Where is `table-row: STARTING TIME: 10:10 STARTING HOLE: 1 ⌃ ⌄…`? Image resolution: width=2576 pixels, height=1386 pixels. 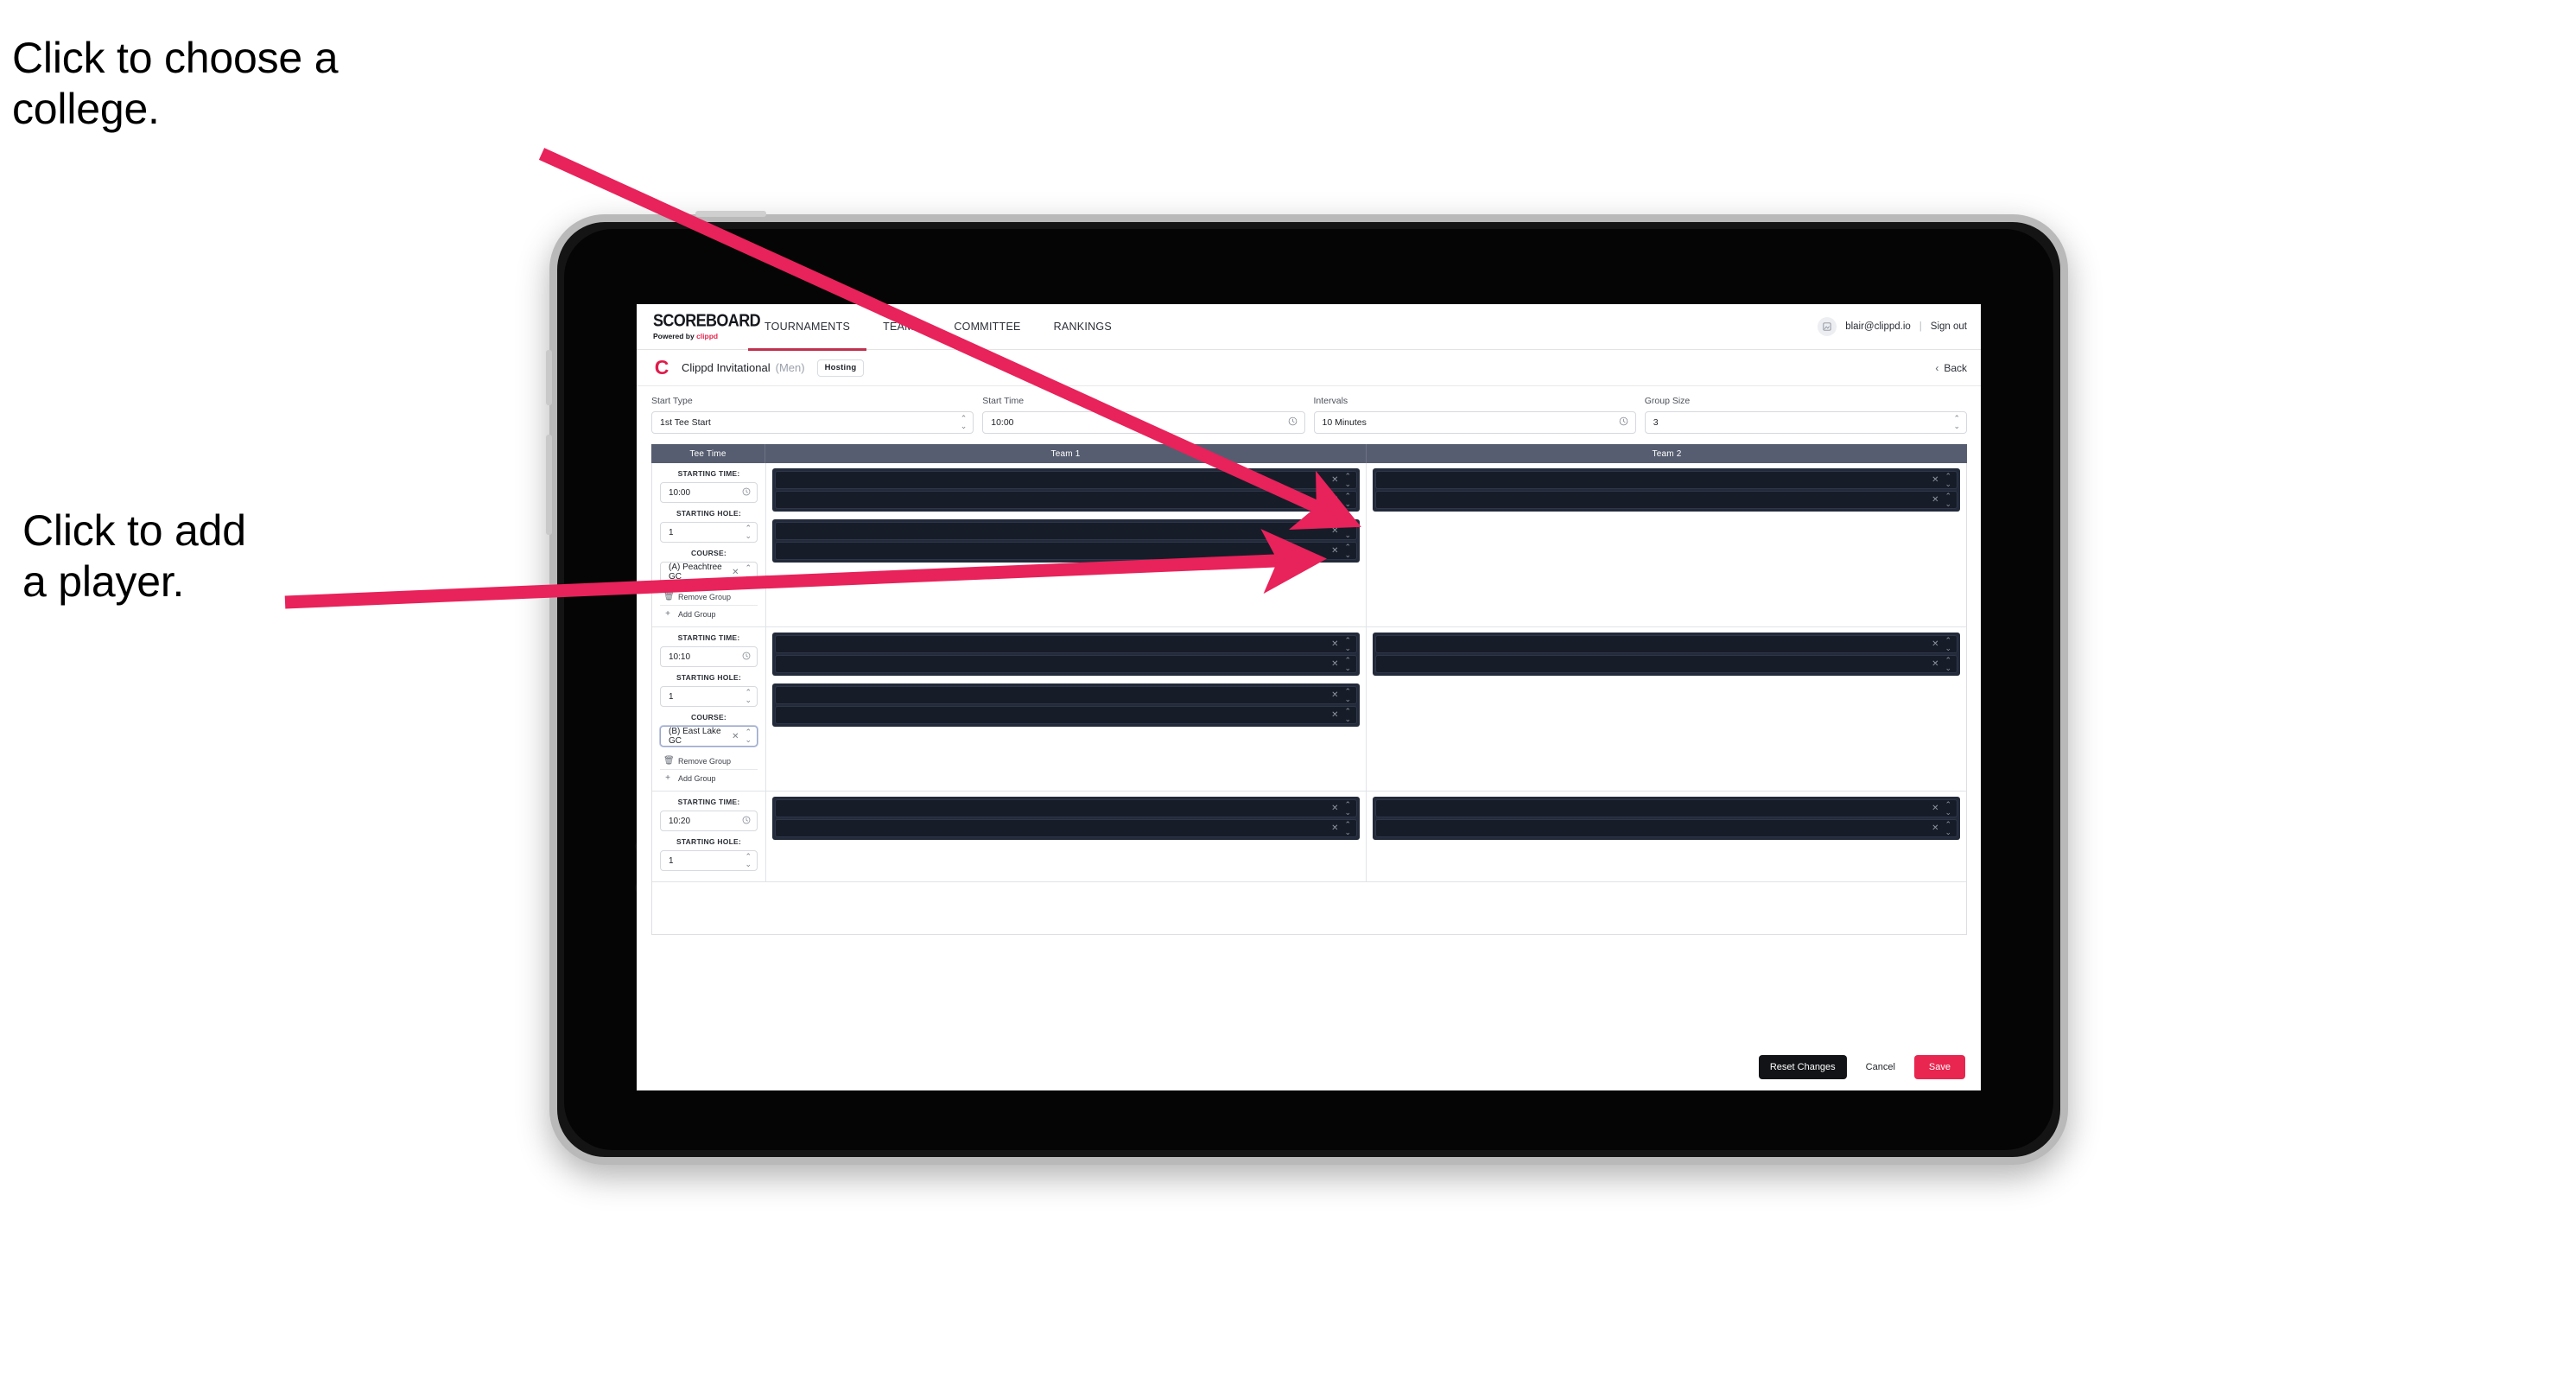 table-row: STARTING TIME: 10:10 STARTING HOLE: 1 ⌃ ⌄… is located at coordinates (1309, 709).